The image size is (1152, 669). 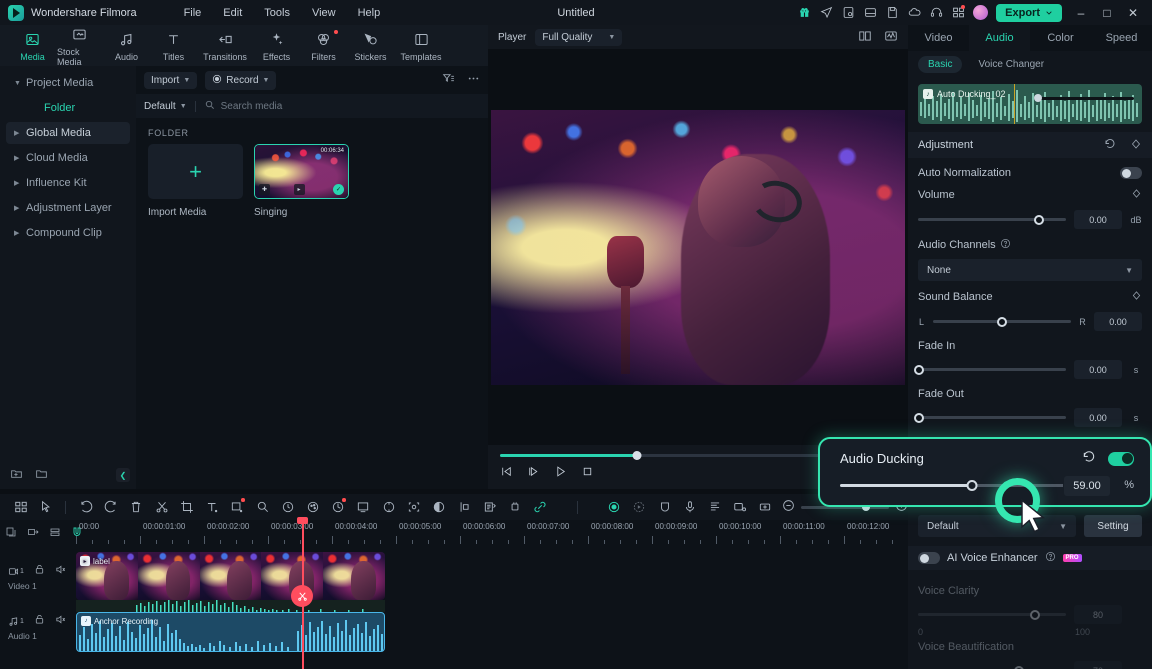 What do you see at coordinates (914, 12) in the screenshot?
I see `cloud-upload-icon` at bounding box center [914, 12].